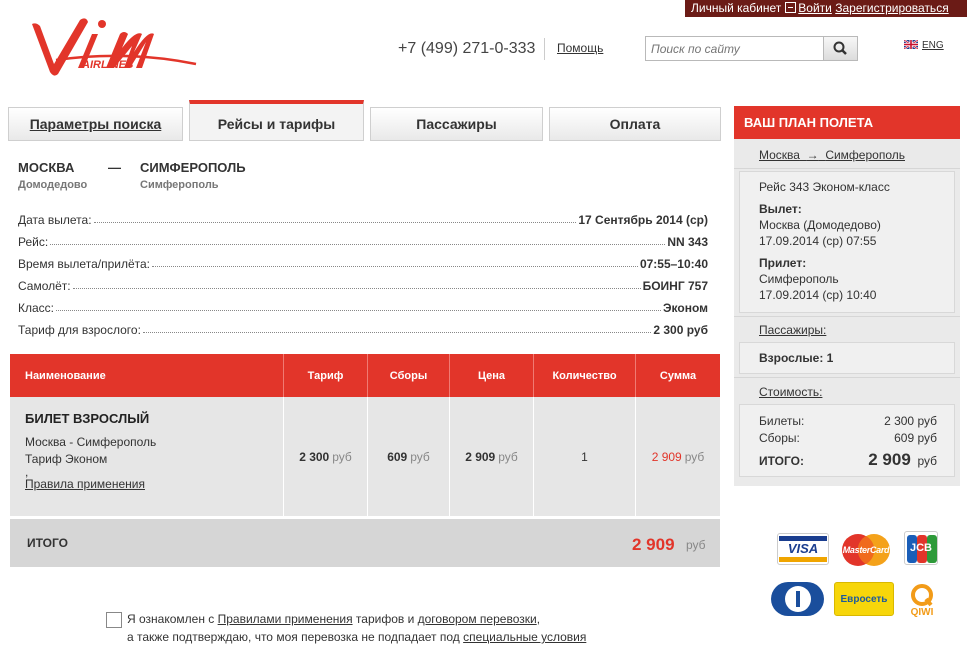 Image resolution: width=967 pixels, height=654 pixels. Describe the element at coordinates (114, 620) in the screenshot. I see `agreement-checkbox` at that location.